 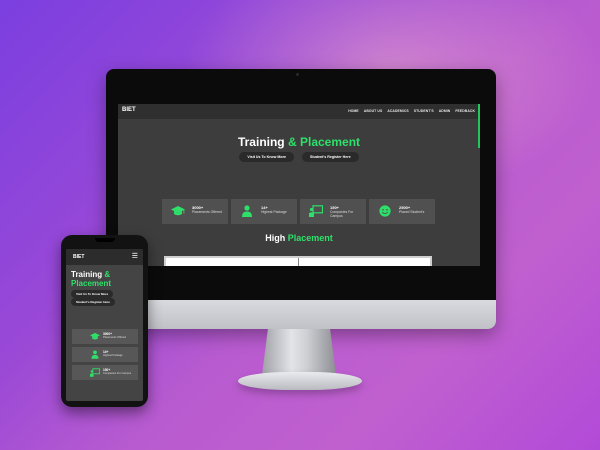 I want to click on hamburger-menu-icon: ☰, so click(x=135, y=256).